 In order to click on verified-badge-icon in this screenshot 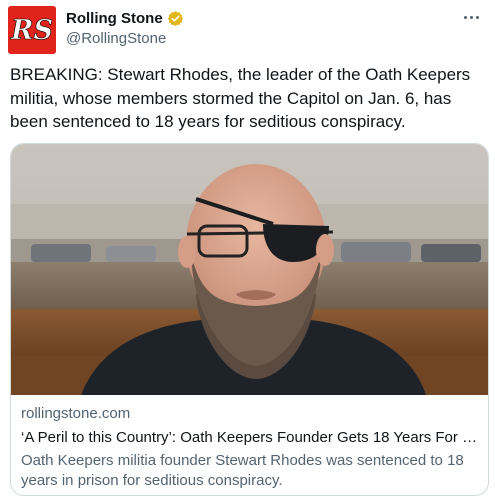, I will do `click(175, 18)`.